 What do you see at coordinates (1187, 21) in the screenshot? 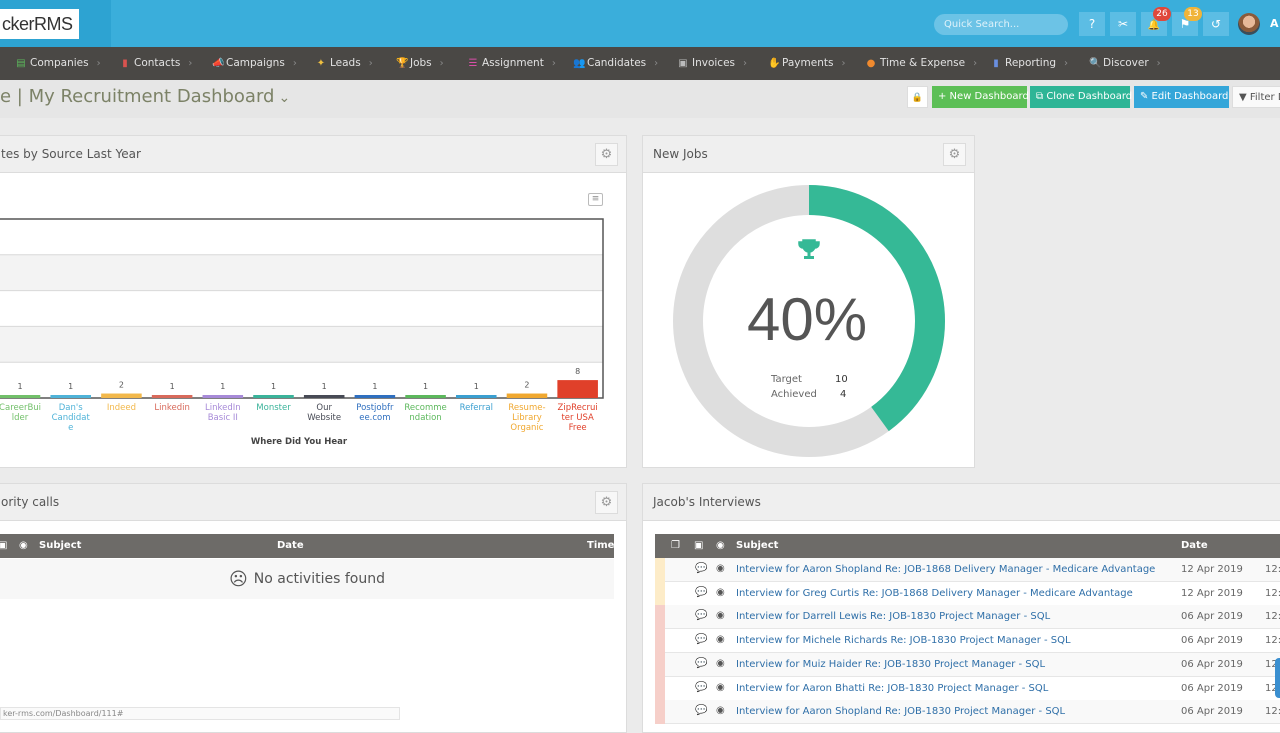
I see `flags-button: ⚑ 13` at bounding box center [1187, 21].